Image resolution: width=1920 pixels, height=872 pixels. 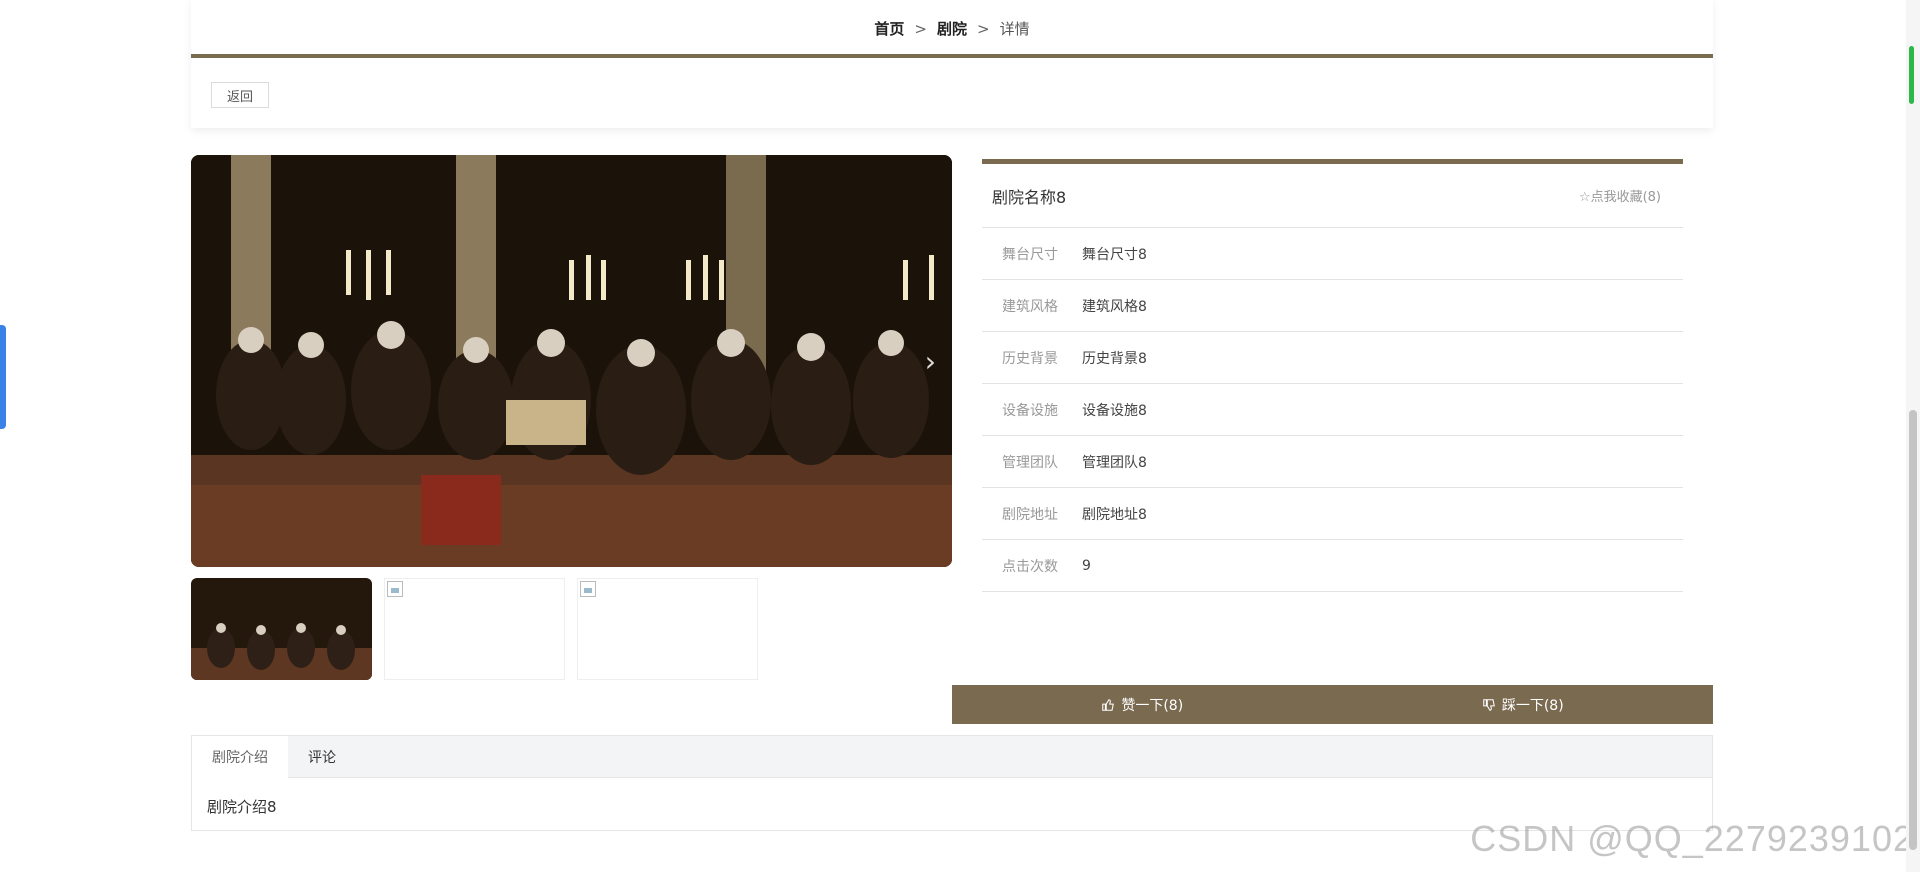 I want to click on scrollbar-thumb, so click(x=1913, y=630).